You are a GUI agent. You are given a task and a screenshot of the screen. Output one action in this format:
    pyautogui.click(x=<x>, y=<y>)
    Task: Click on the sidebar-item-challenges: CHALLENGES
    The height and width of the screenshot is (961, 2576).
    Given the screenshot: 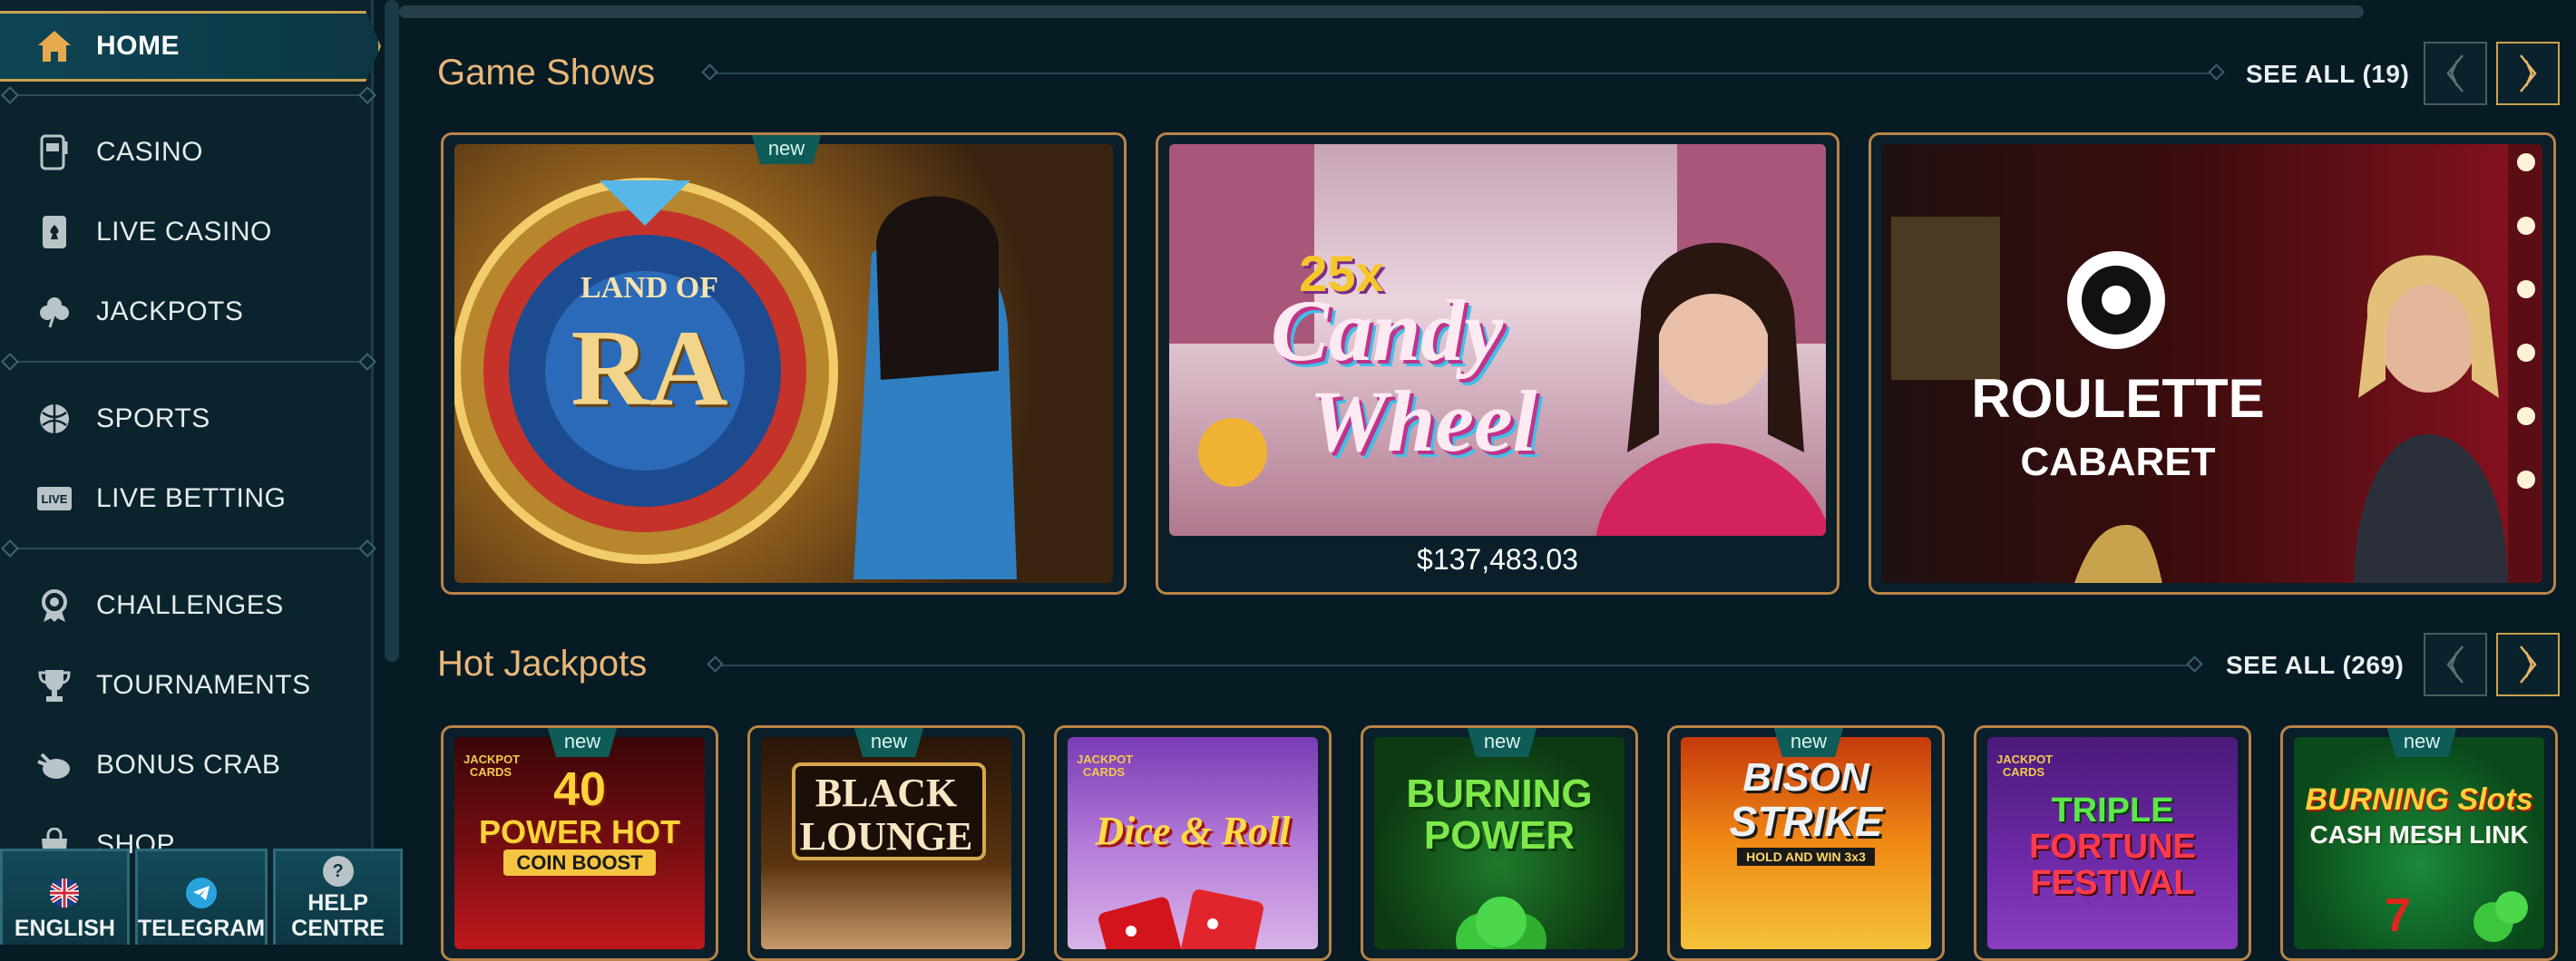 What is the action you would take?
    pyautogui.click(x=181, y=605)
    